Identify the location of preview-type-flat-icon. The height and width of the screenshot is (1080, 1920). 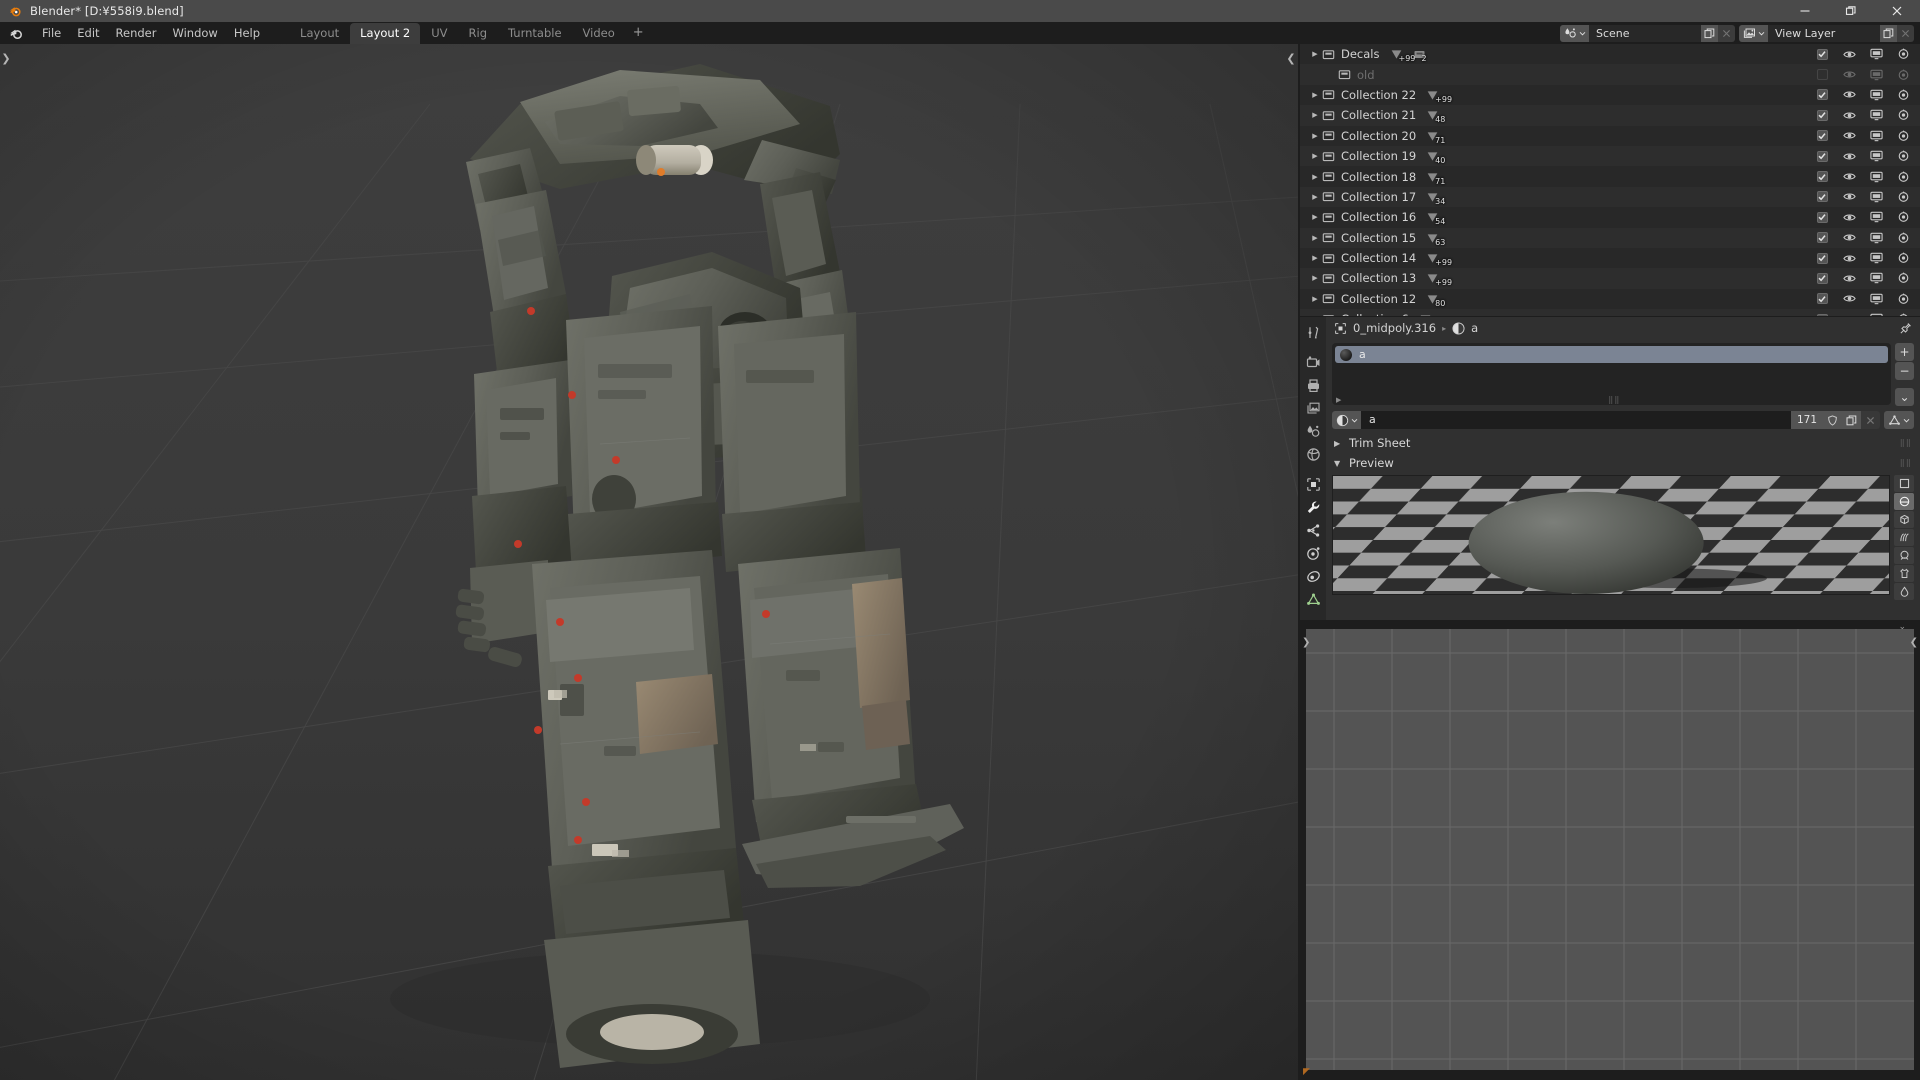
(1904, 483).